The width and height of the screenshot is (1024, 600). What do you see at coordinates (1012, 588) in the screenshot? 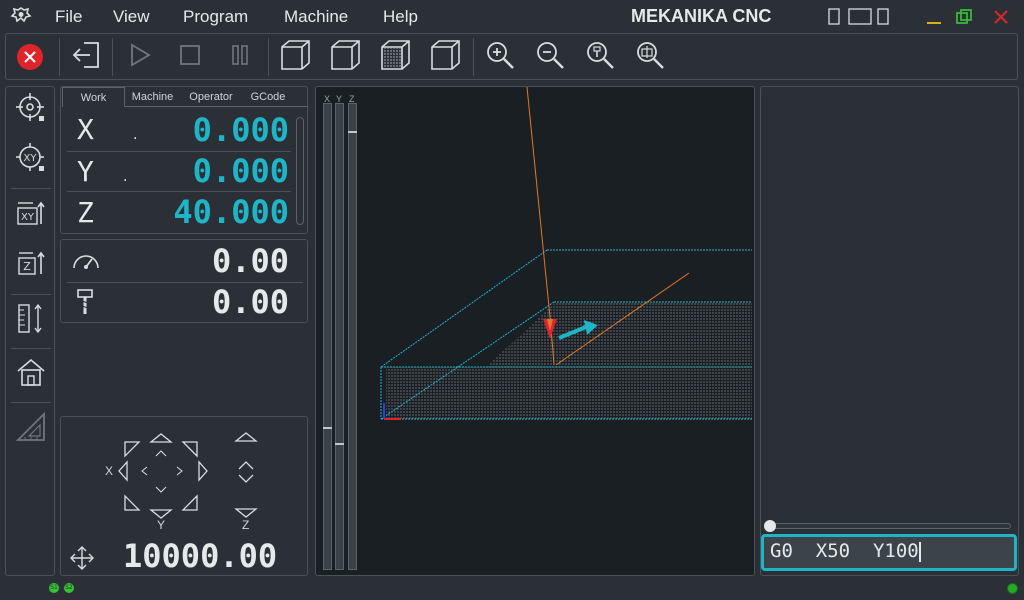
I see `connection-status-indicator` at bounding box center [1012, 588].